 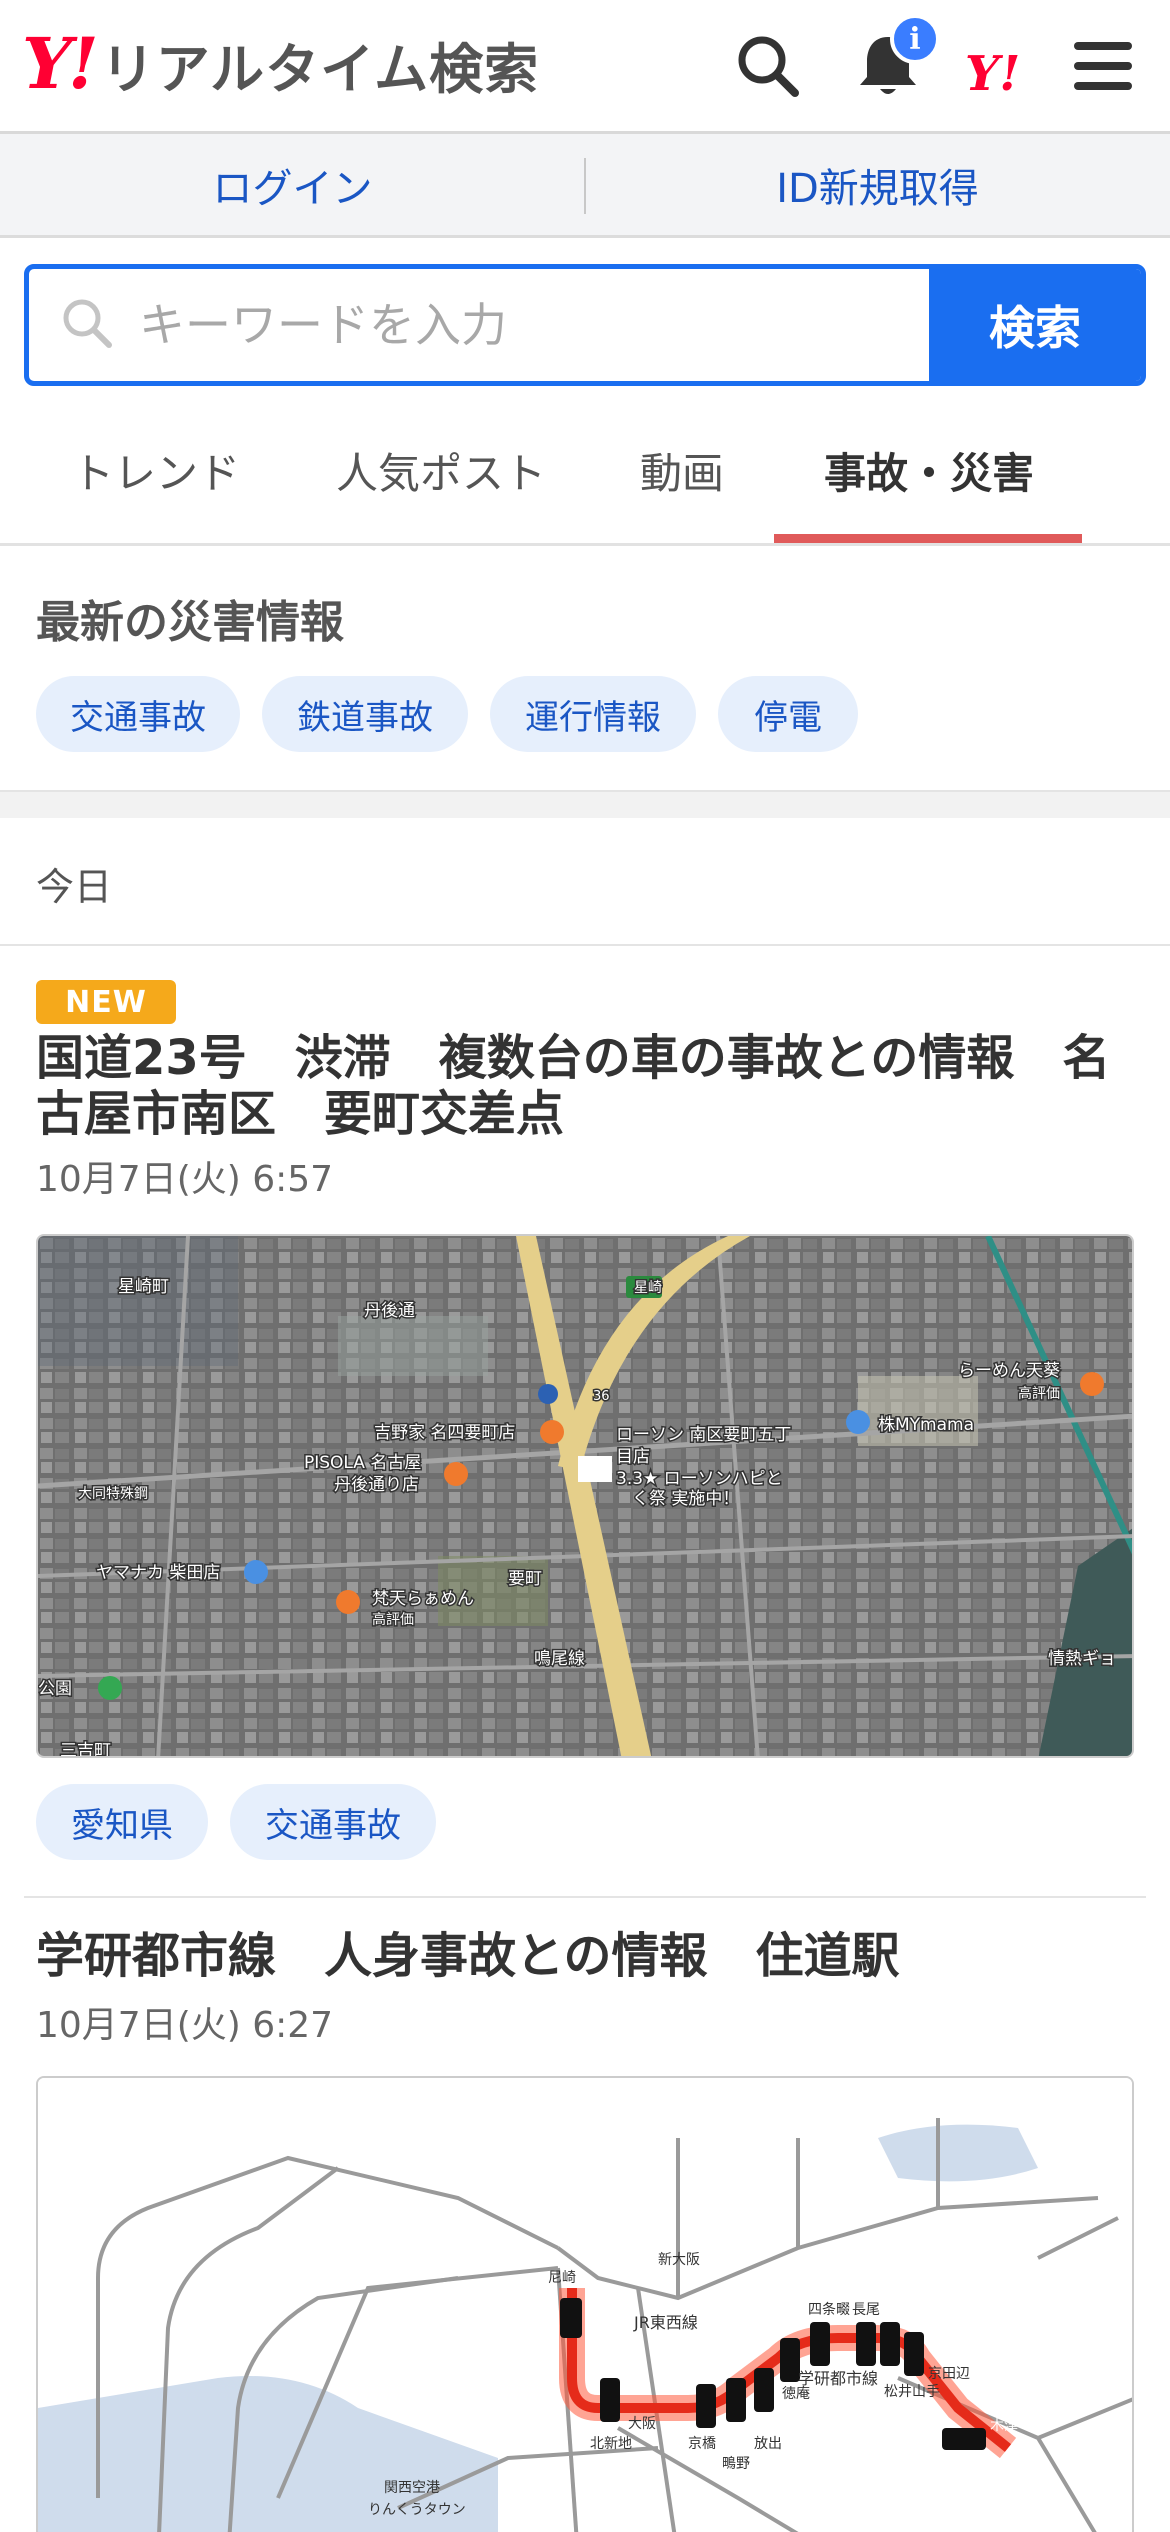 What do you see at coordinates (376, 1485) in the screenshot?
I see `map-label: 丹後通り店` at bounding box center [376, 1485].